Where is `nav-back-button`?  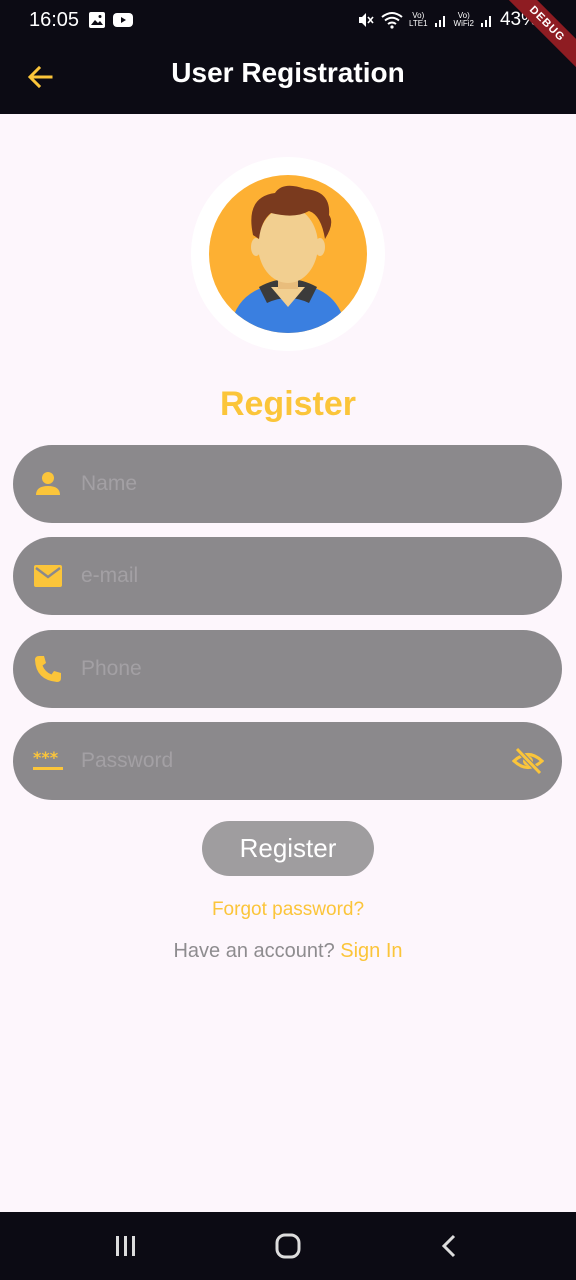 nav-back-button is located at coordinates (450, 1246).